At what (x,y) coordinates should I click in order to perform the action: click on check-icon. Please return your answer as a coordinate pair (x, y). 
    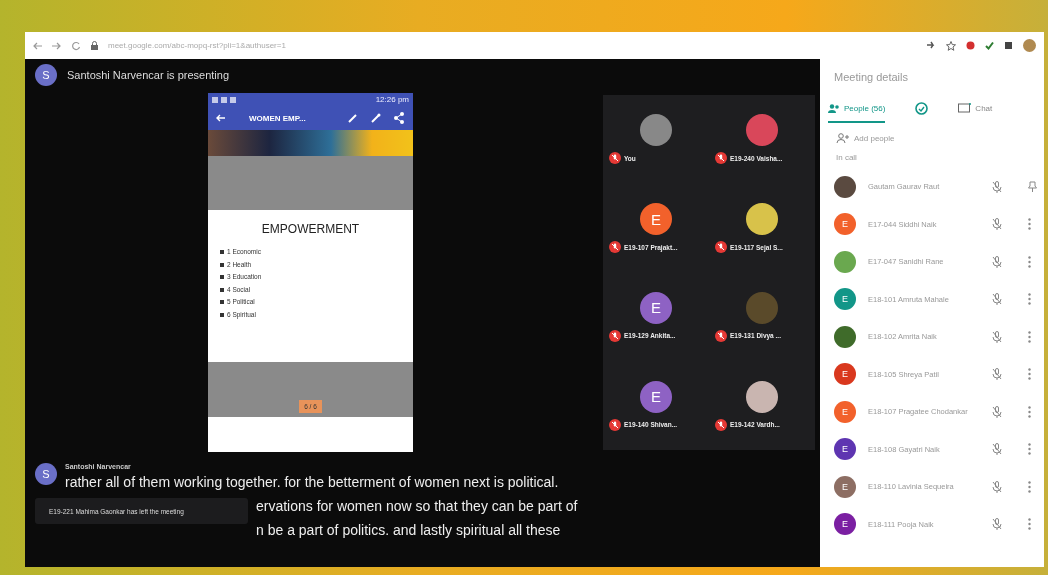
    Looking at the image, I should click on (989, 45).